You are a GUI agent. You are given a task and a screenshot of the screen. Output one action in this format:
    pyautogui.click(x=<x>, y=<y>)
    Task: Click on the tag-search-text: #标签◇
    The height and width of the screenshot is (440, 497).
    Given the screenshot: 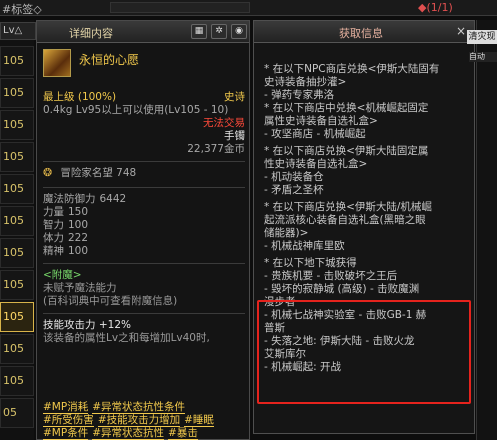 What is the action you would take?
    pyautogui.click(x=22, y=9)
    